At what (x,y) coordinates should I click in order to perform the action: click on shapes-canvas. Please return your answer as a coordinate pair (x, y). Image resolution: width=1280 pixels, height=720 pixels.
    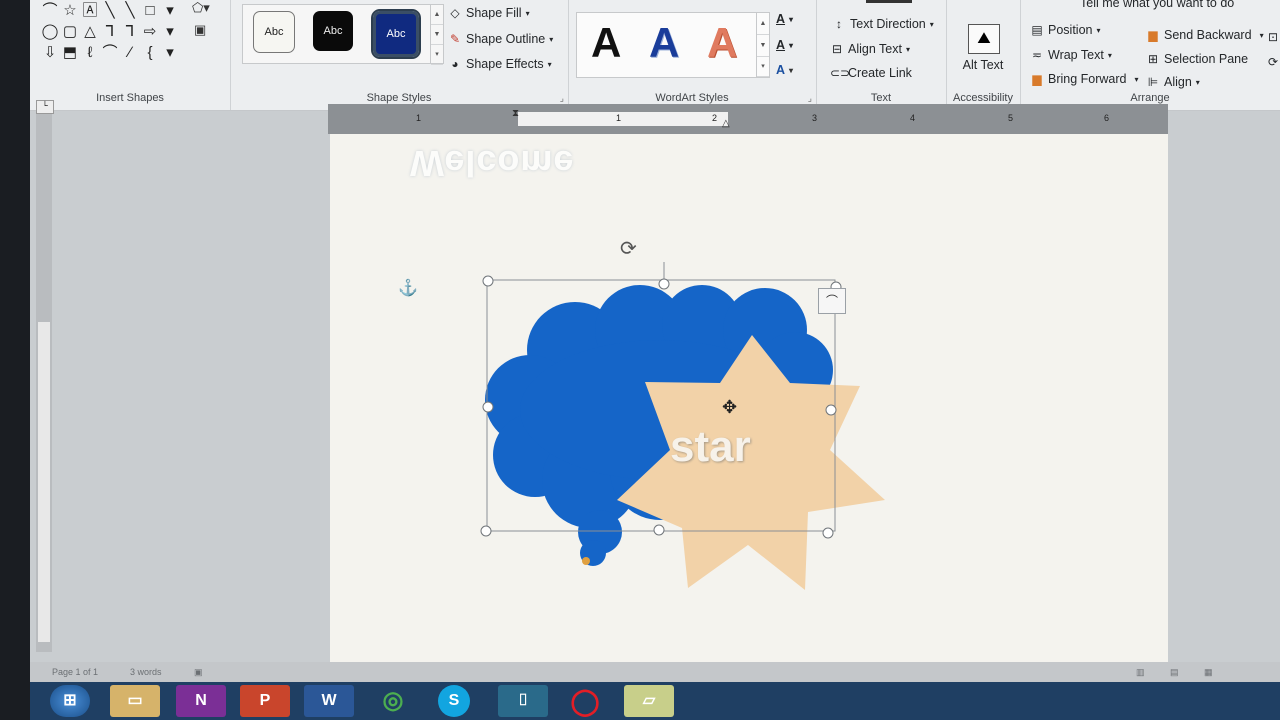
    Looking at the image, I should click on (682, 426).